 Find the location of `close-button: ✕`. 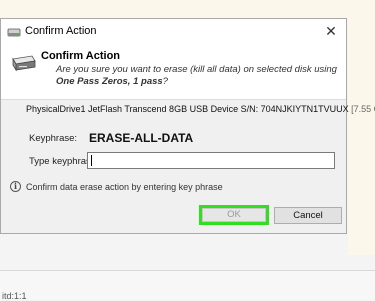

close-button: ✕ is located at coordinates (331, 31).